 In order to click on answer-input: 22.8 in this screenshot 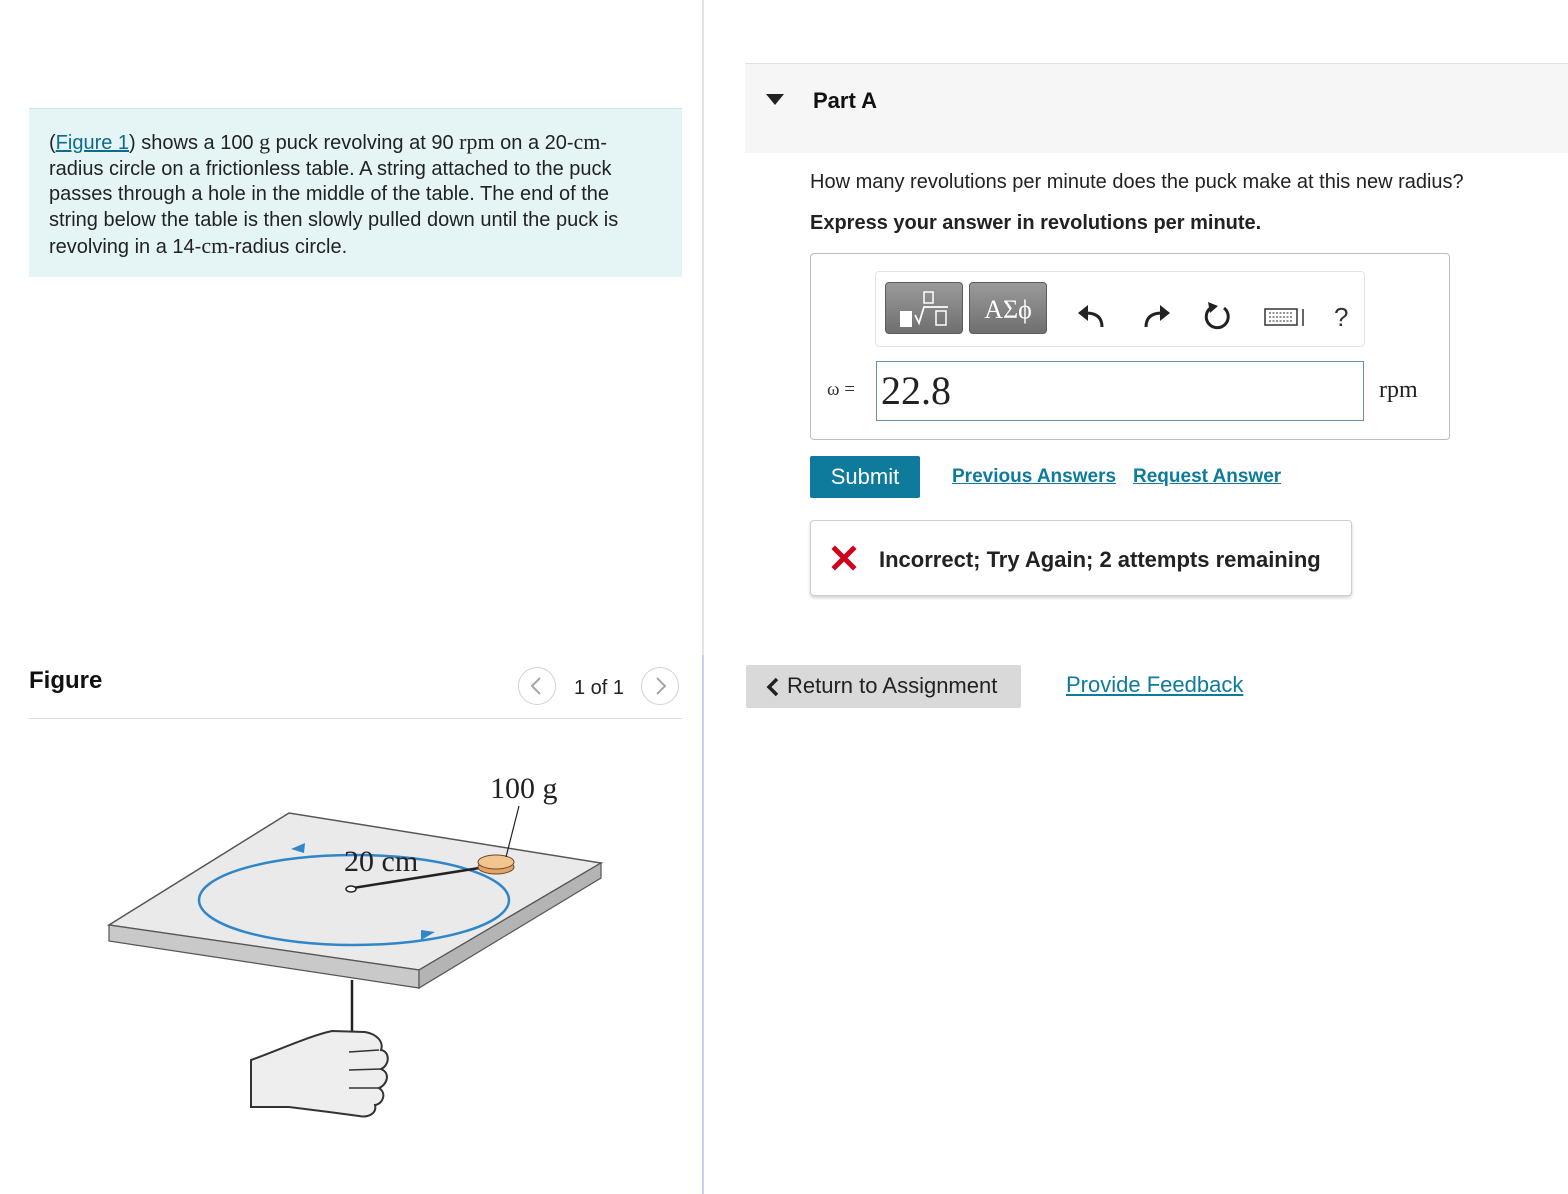, I will do `click(1120, 391)`.